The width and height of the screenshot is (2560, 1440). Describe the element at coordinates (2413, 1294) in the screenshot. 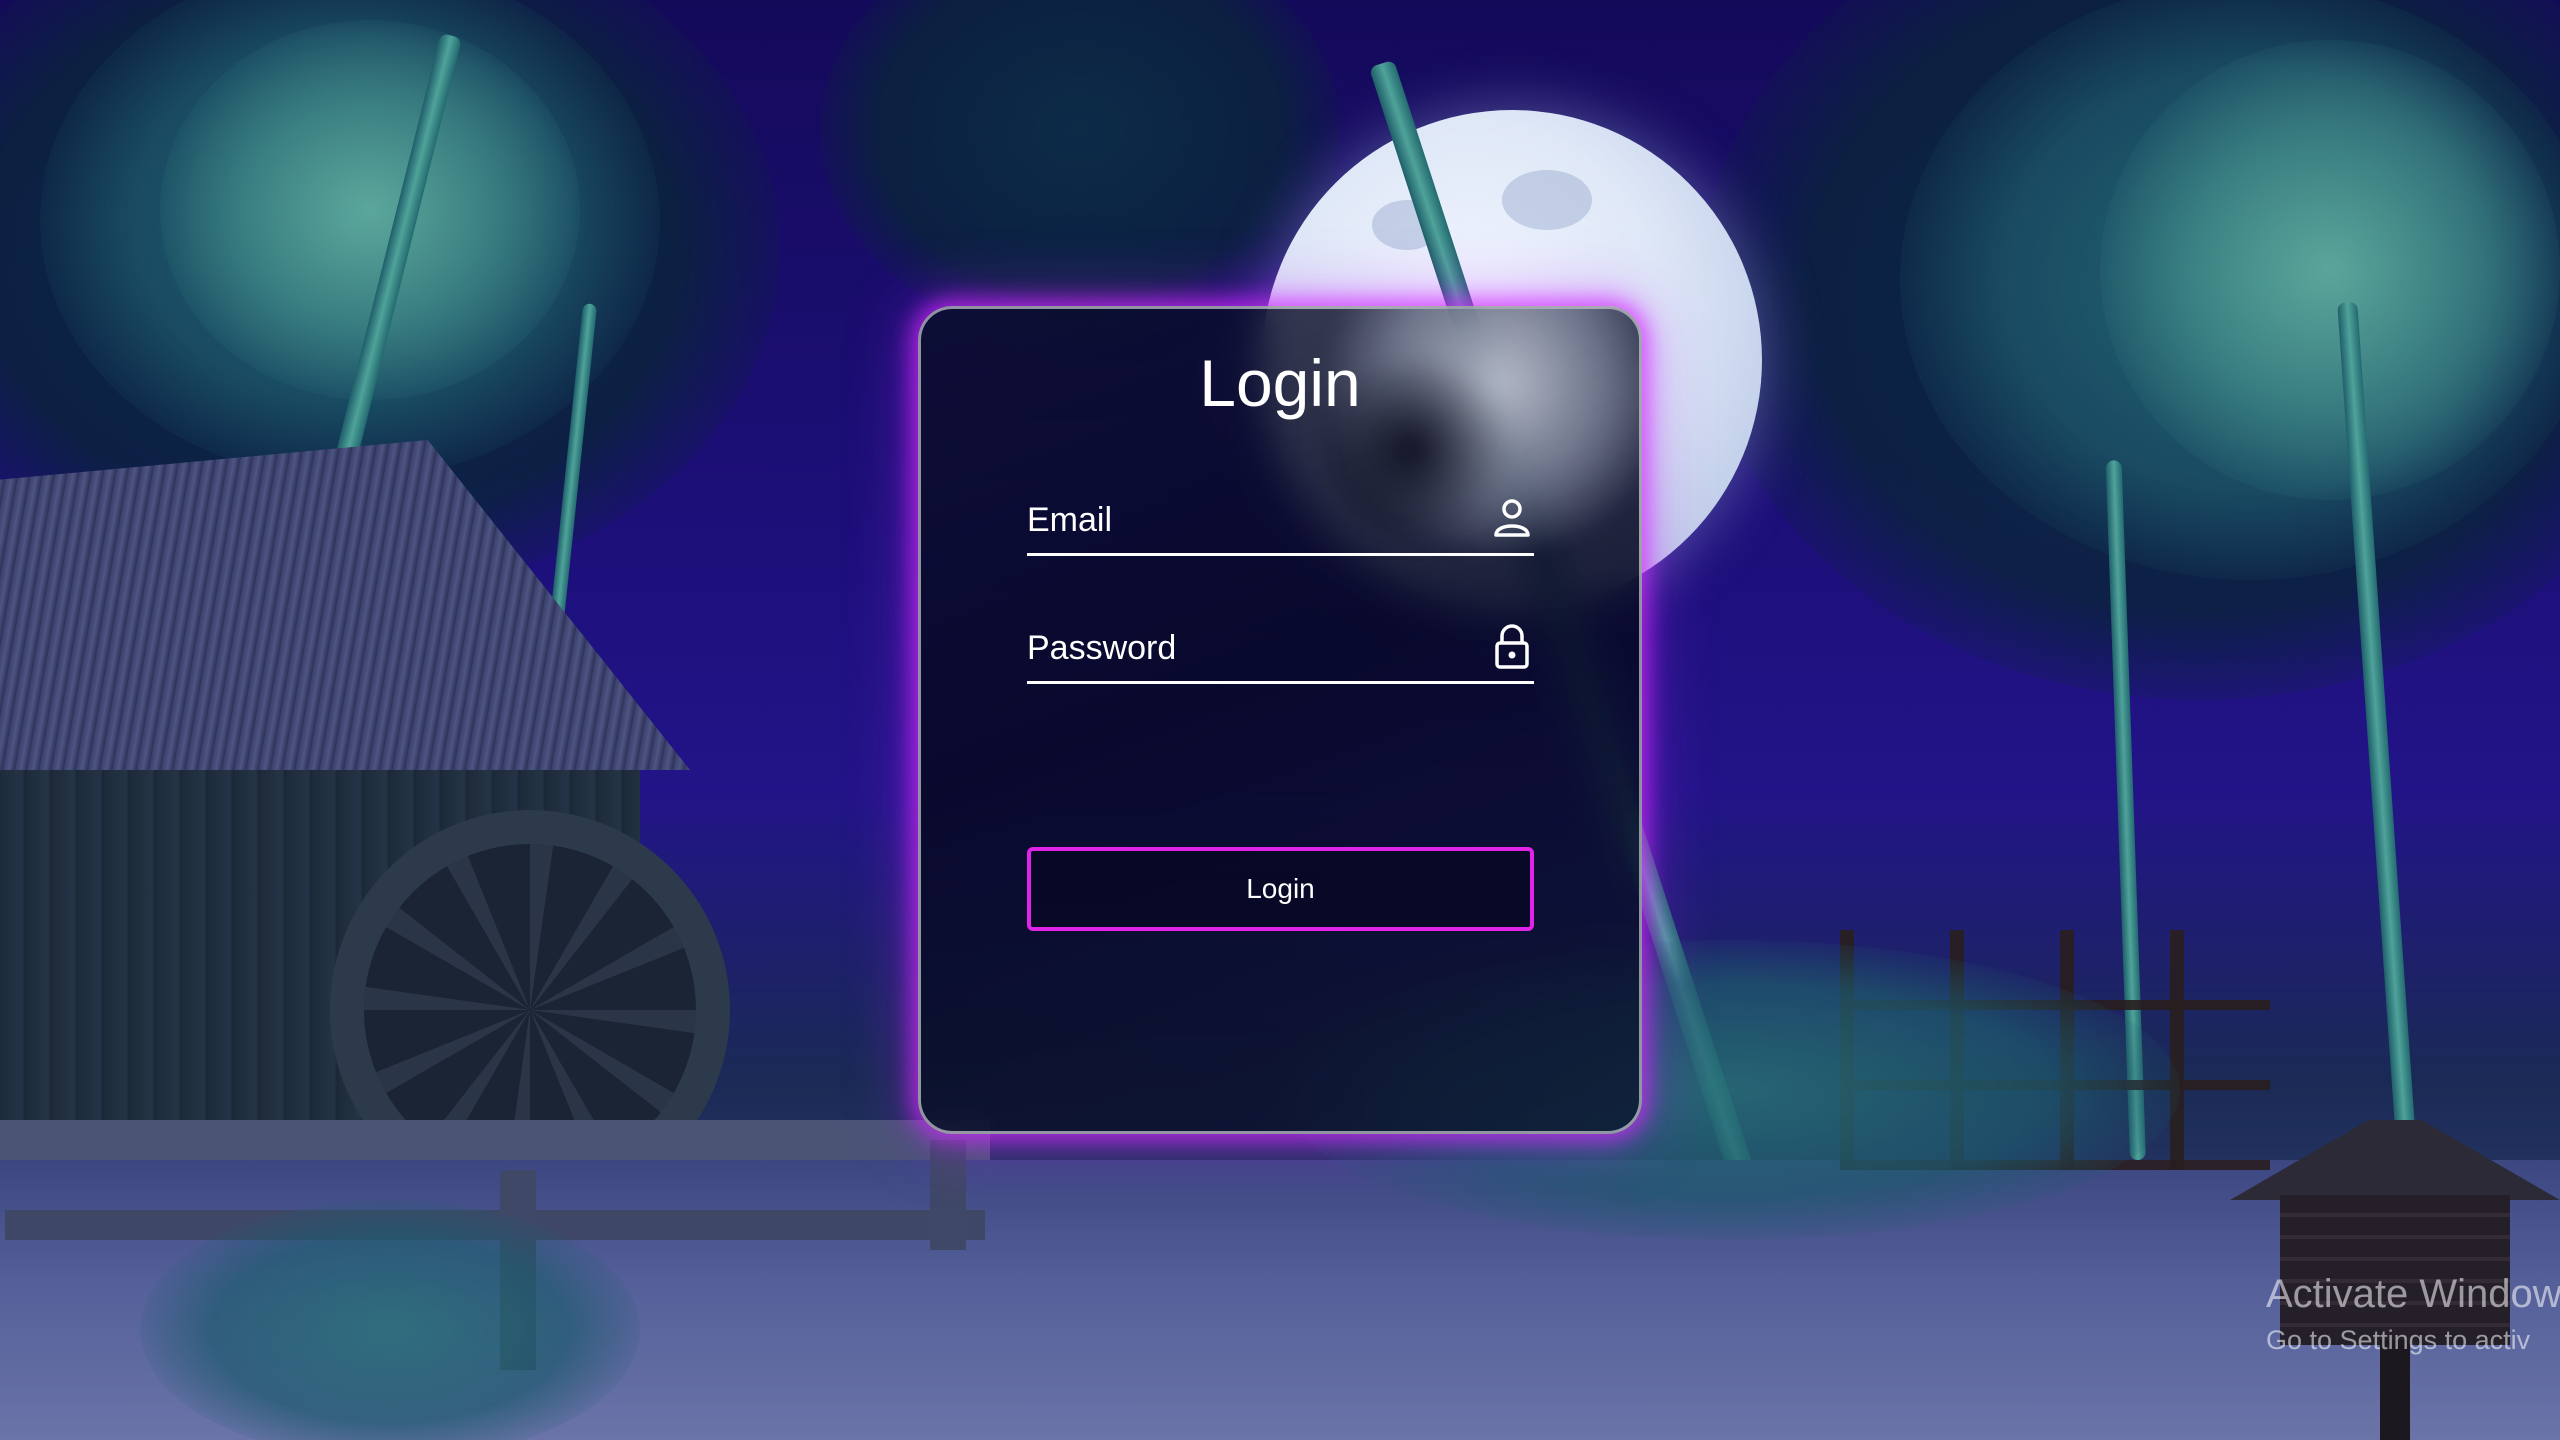

I see `watermark-title: Activate Window` at that location.